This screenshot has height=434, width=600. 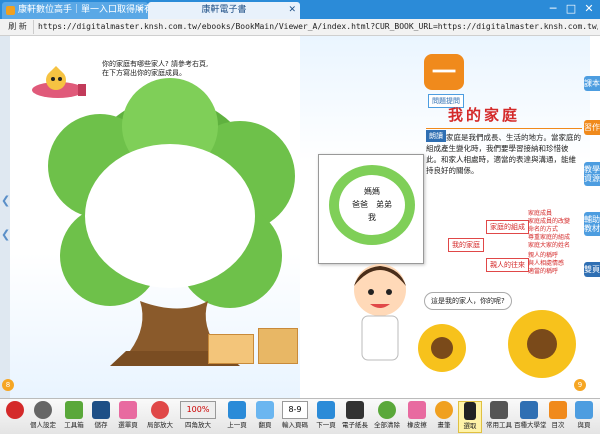 What do you see at coordinates (8, 385) in the screenshot?
I see `left-page-number: 8` at bounding box center [8, 385].